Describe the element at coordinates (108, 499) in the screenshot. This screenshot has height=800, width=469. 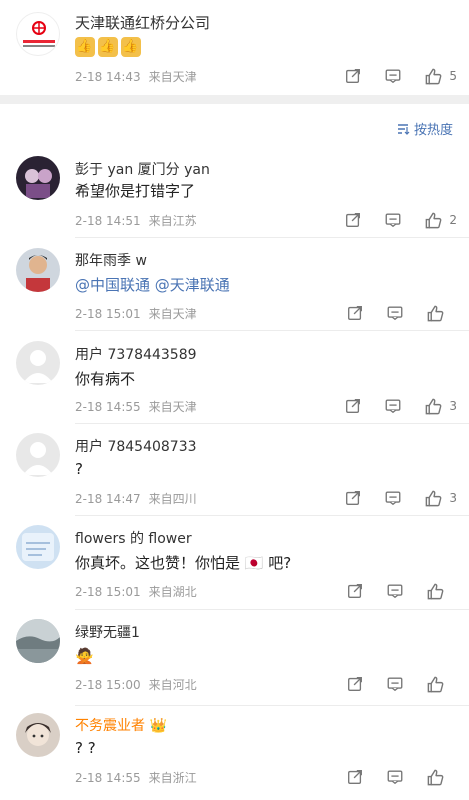
I see `comment-time: 2-18 14:47` at that location.